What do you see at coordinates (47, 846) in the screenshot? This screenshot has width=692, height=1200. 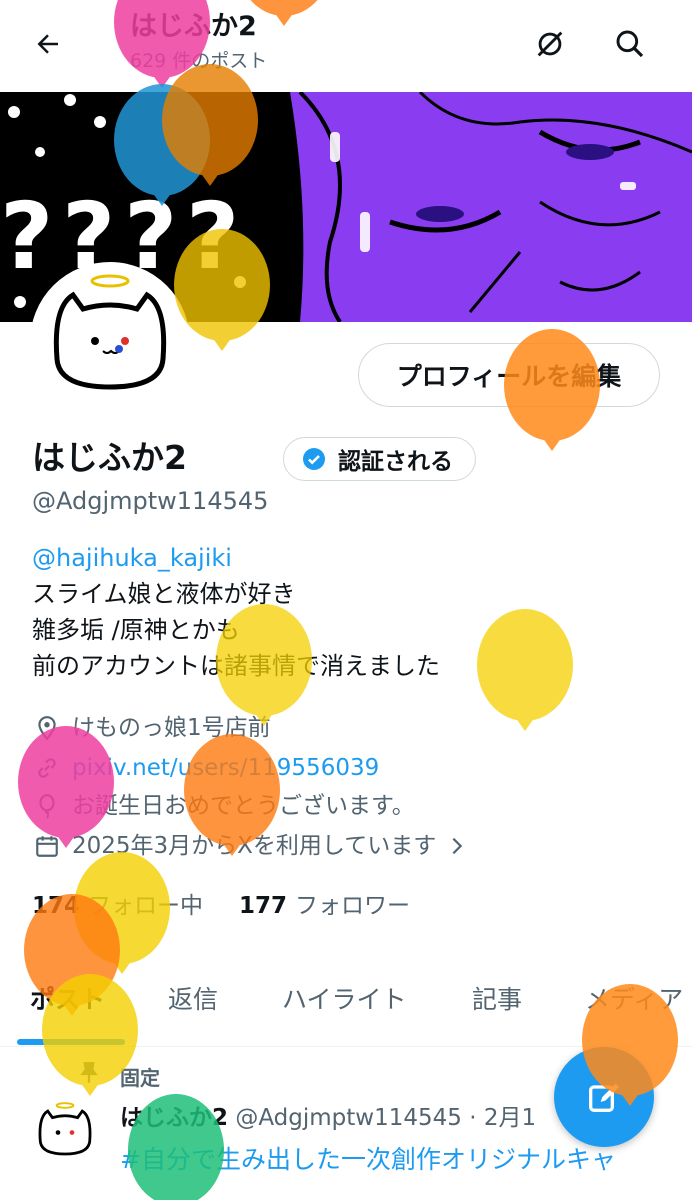 I see `calendar-icon` at bounding box center [47, 846].